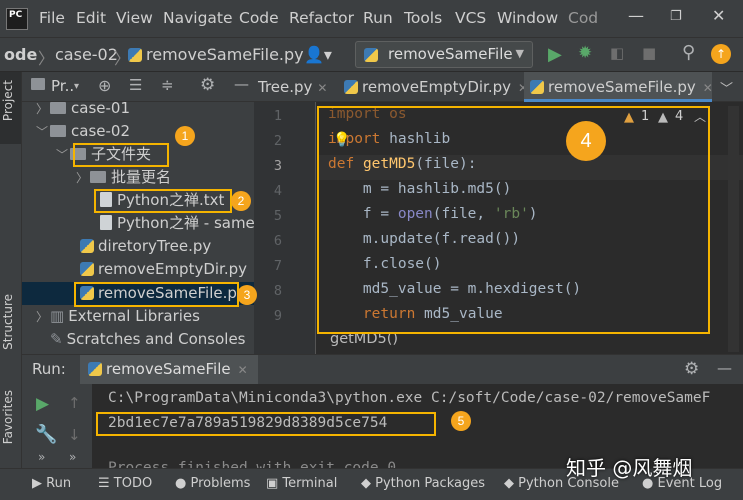  Describe the element at coordinates (721, 54) in the screenshot. I see `update-icon: ↑` at that location.